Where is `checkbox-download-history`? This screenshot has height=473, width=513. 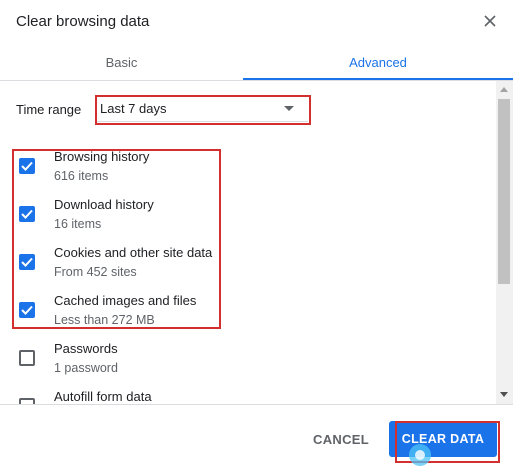
checkbox-download-history is located at coordinates (27, 214).